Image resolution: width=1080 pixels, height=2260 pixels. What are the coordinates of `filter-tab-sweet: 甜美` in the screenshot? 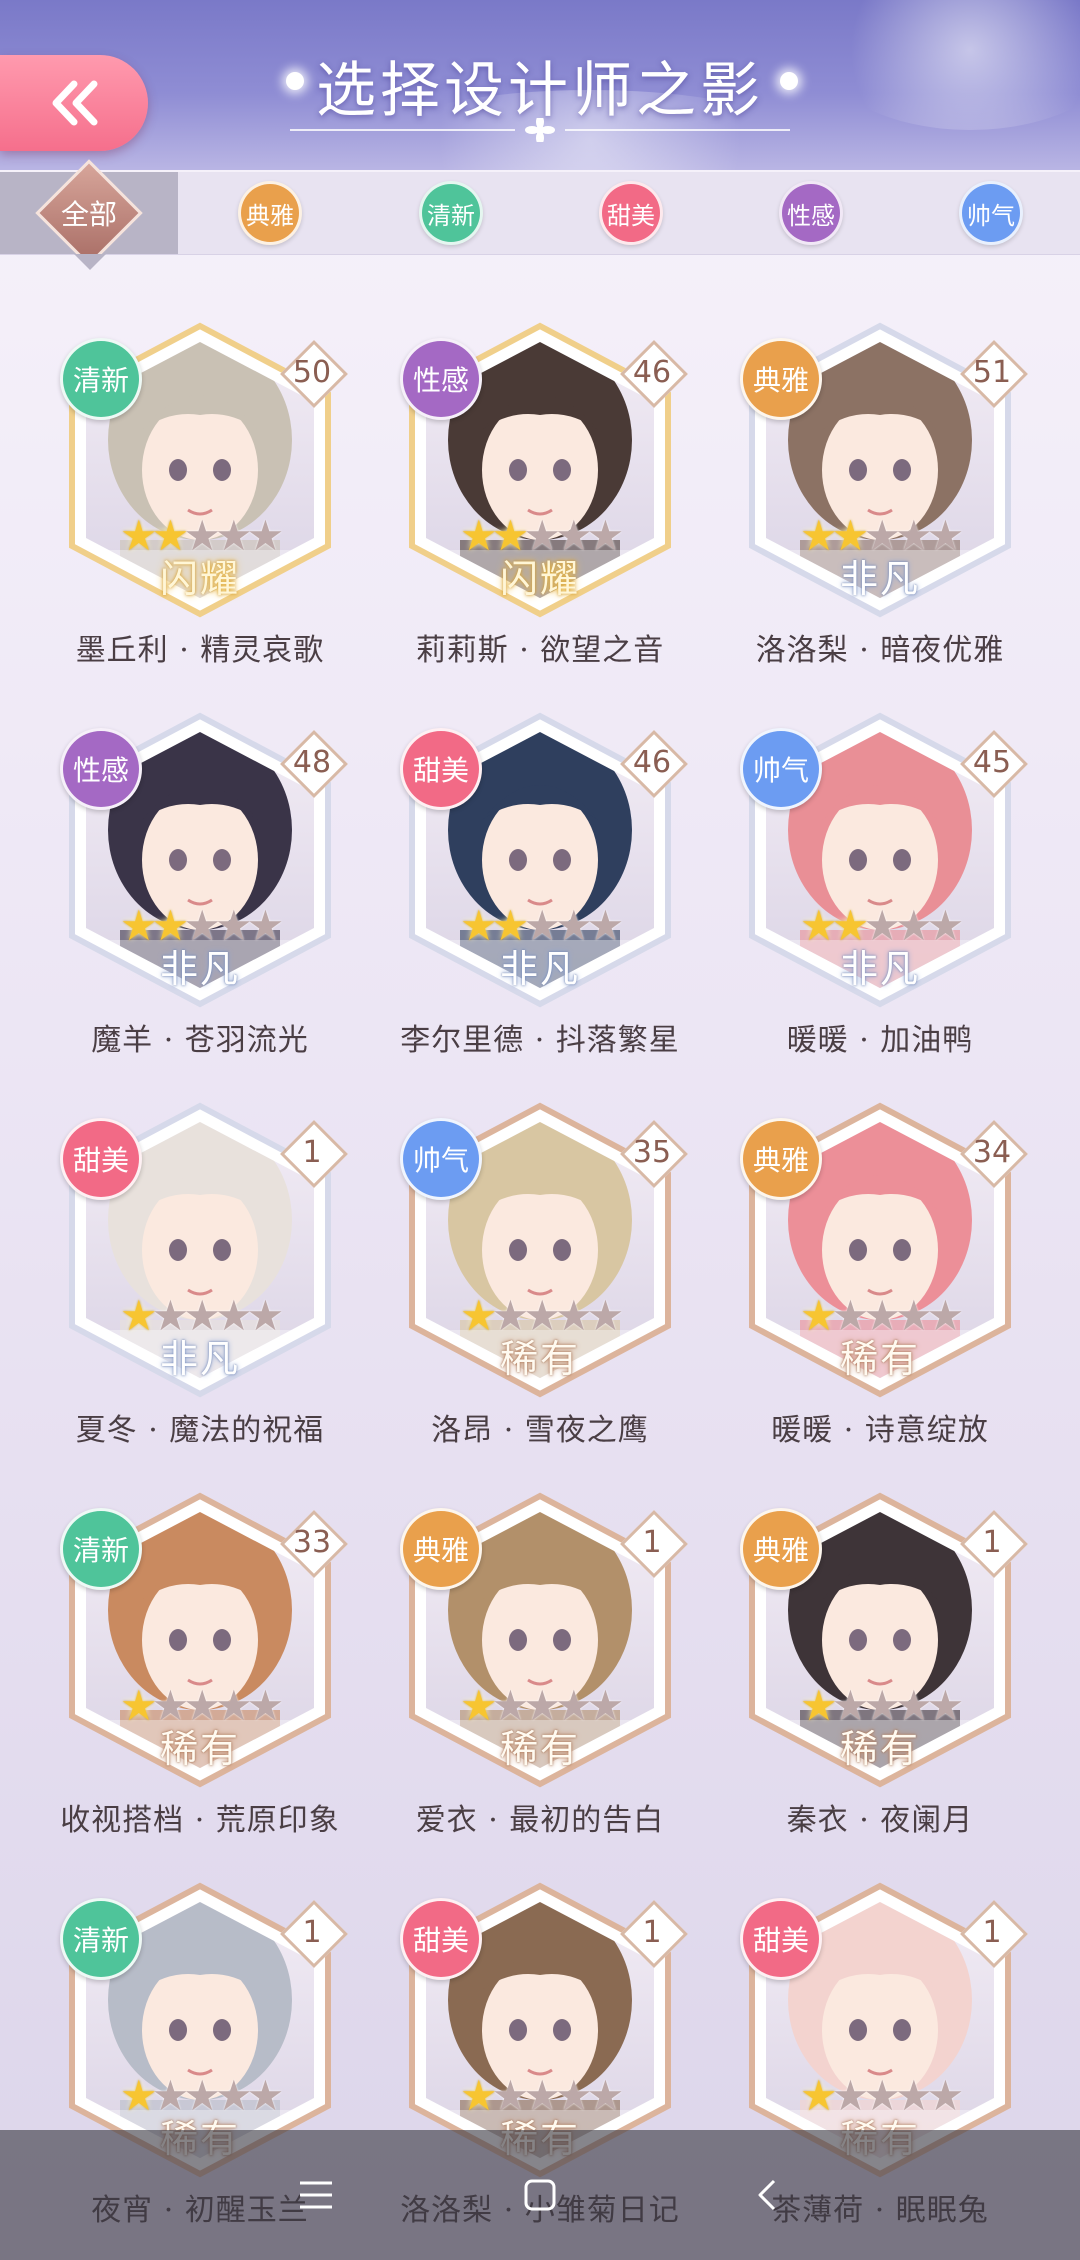 It's located at (631, 213).